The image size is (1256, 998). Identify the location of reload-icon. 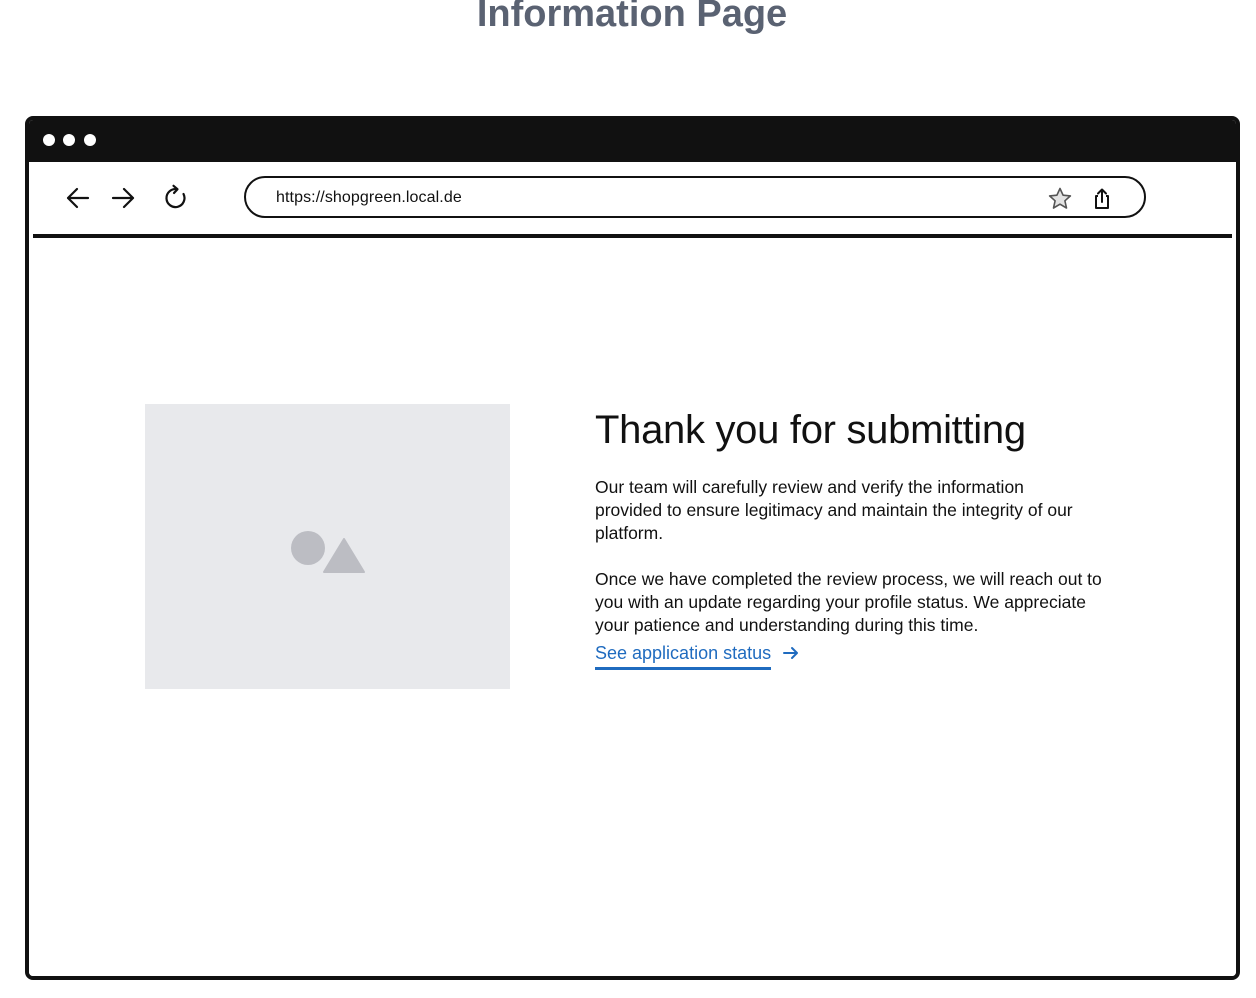
(175, 196).